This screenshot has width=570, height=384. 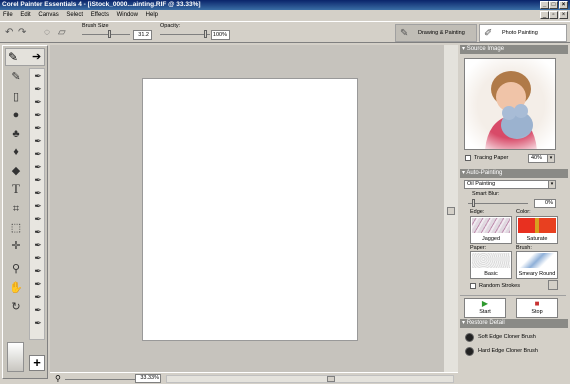 What do you see at coordinates (205, 34) in the screenshot?
I see `opacity-slider-thumb` at bounding box center [205, 34].